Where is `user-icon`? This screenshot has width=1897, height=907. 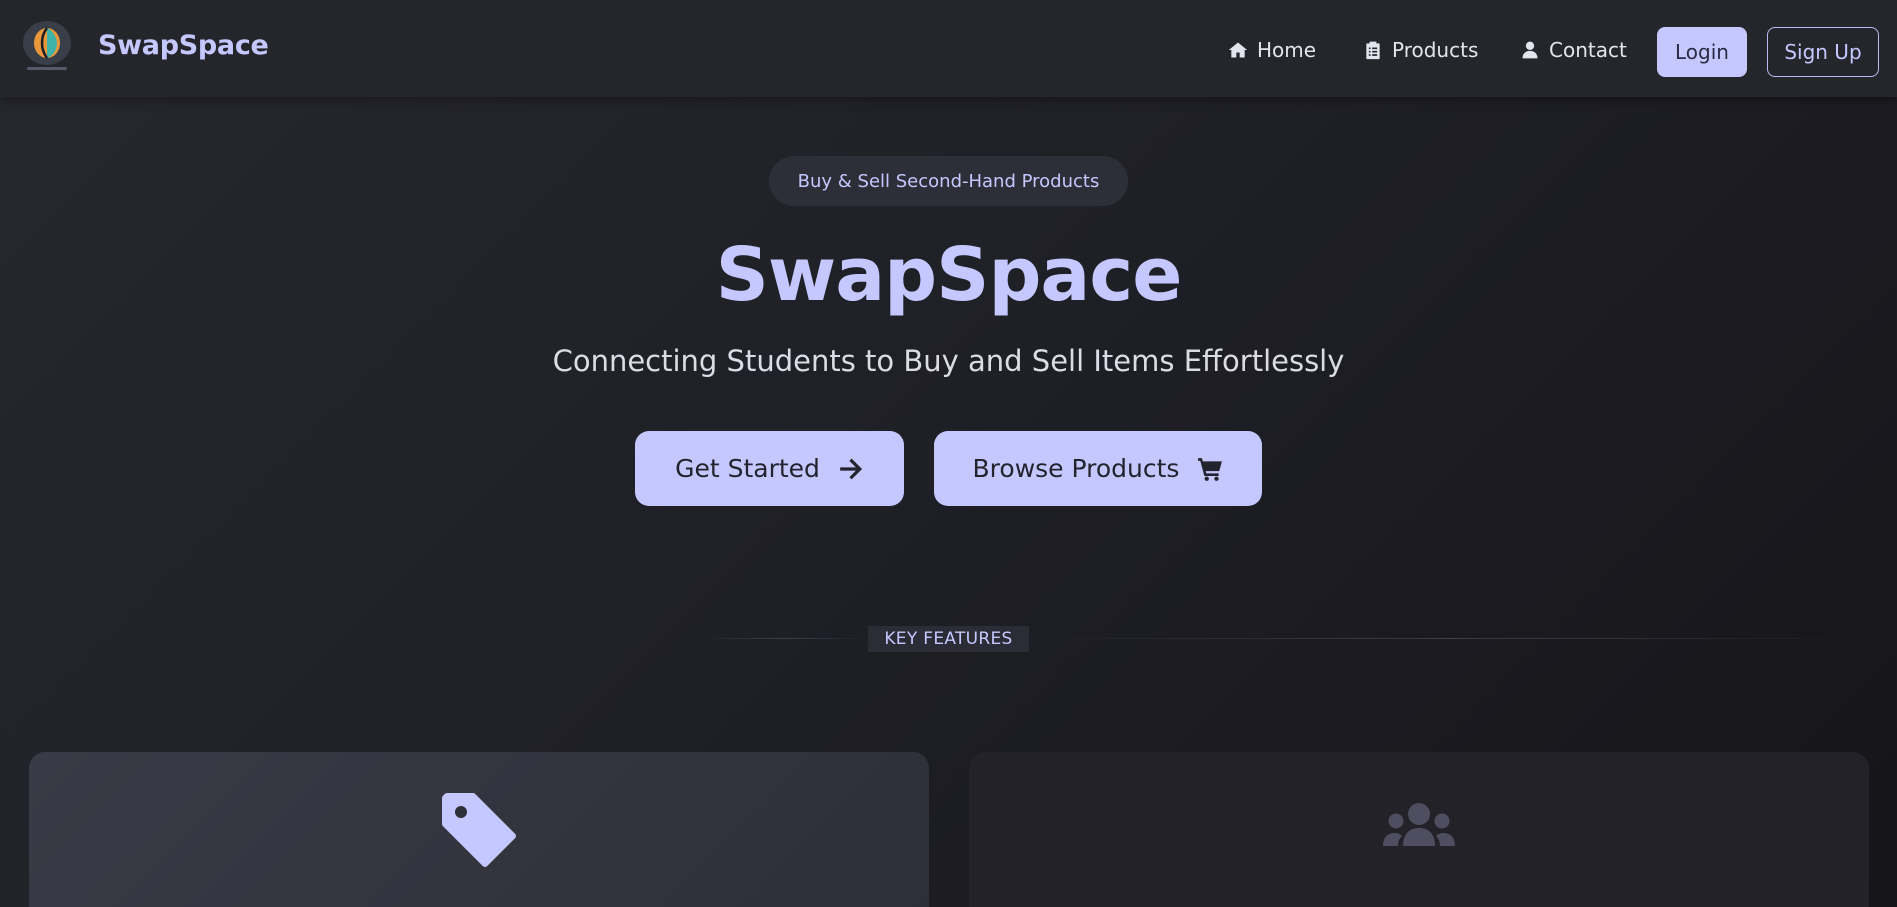 user-icon is located at coordinates (1530, 50).